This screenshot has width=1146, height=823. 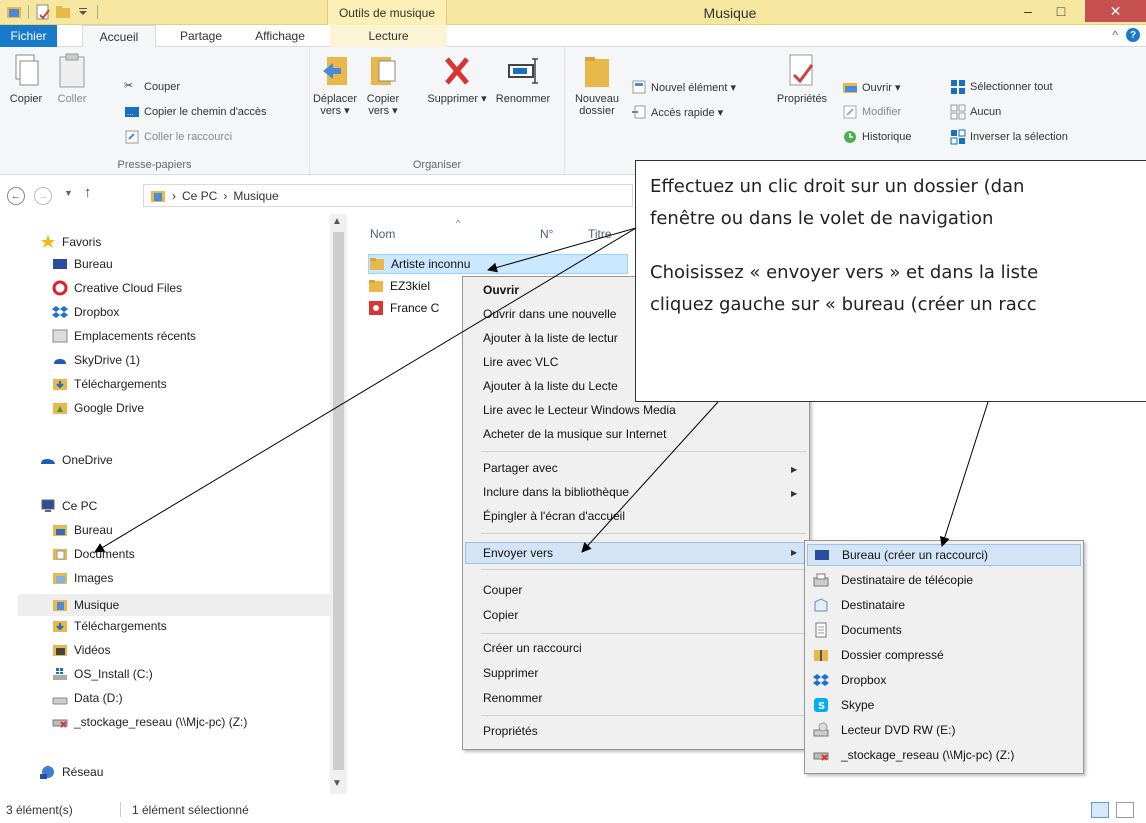 What do you see at coordinates (857, 630) in the screenshot?
I see `send-to-documents: Documents` at bounding box center [857, 630].